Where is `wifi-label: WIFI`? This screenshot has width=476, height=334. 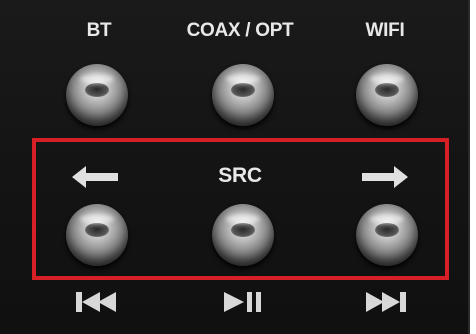 wifi-label: WIFI is located at coordinates (385, 30).